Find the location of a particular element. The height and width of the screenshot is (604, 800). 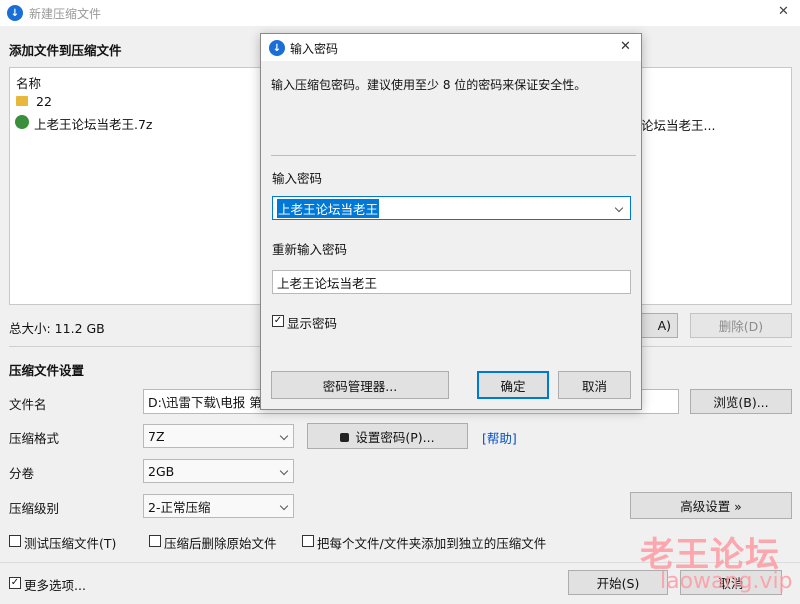

help-link: [帮助] is located at coordinates (499, 437).